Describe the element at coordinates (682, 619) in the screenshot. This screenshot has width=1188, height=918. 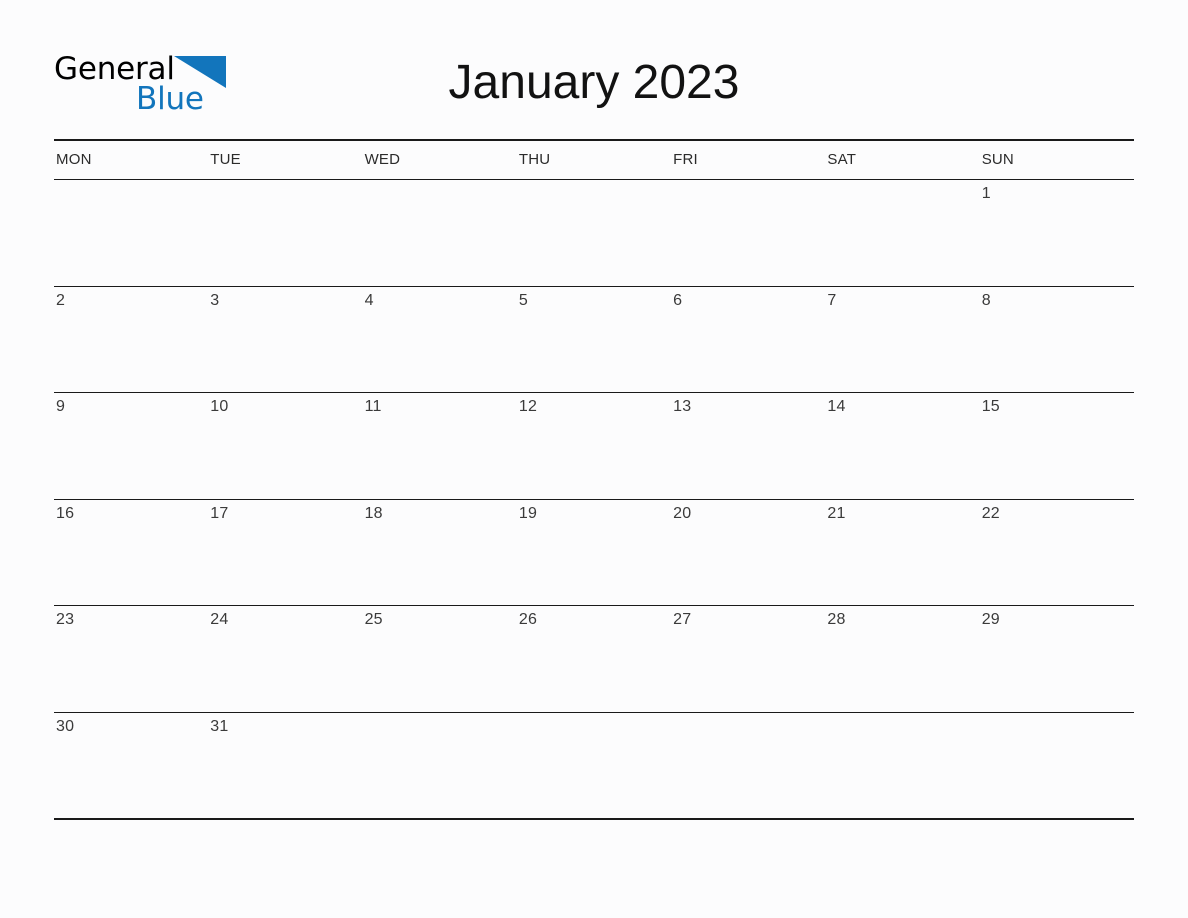
I see `day-number: 27` at that location.